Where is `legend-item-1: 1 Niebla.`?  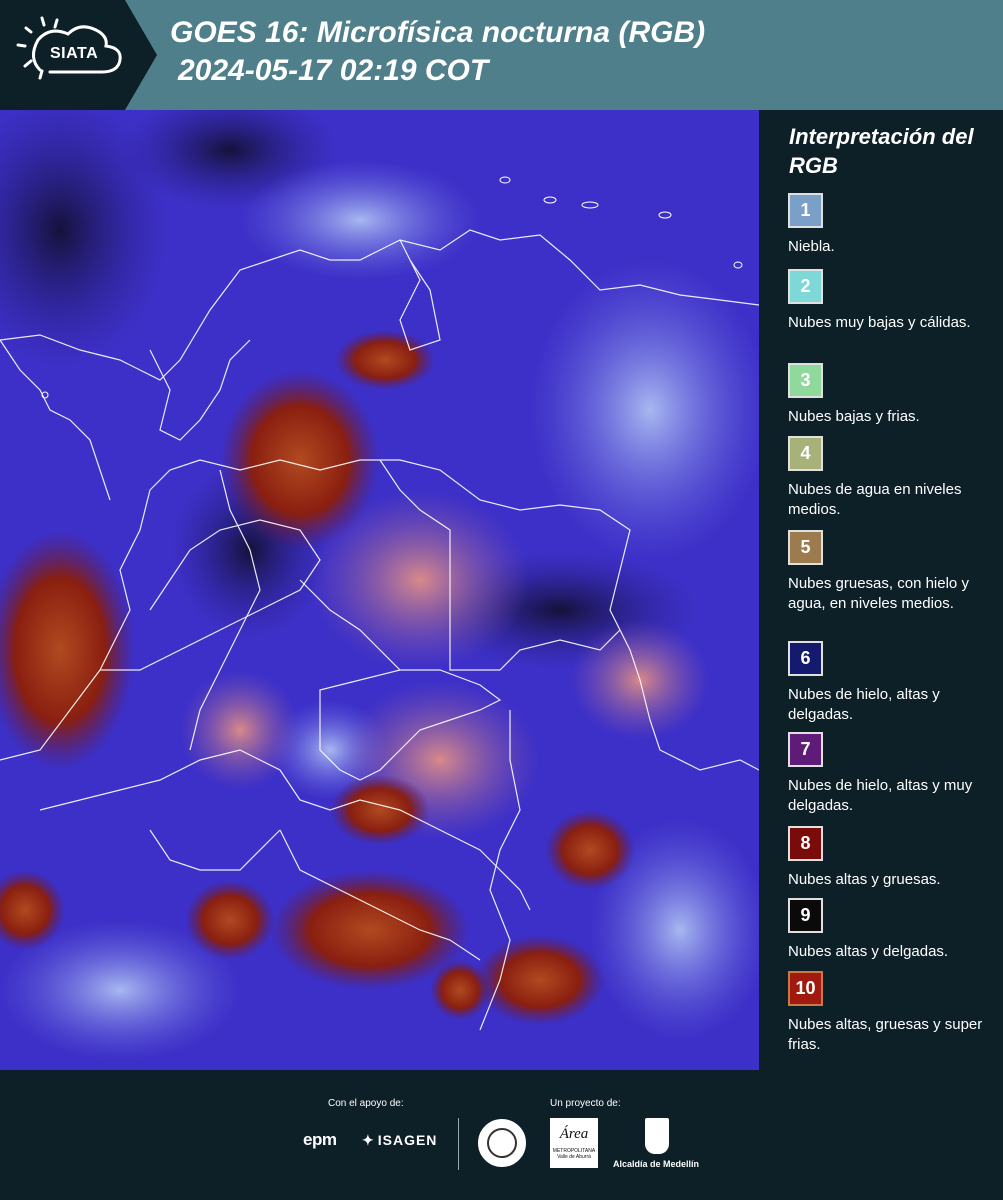 legend-item-1: 1 Niebla. is located at coordinates (893, 225).